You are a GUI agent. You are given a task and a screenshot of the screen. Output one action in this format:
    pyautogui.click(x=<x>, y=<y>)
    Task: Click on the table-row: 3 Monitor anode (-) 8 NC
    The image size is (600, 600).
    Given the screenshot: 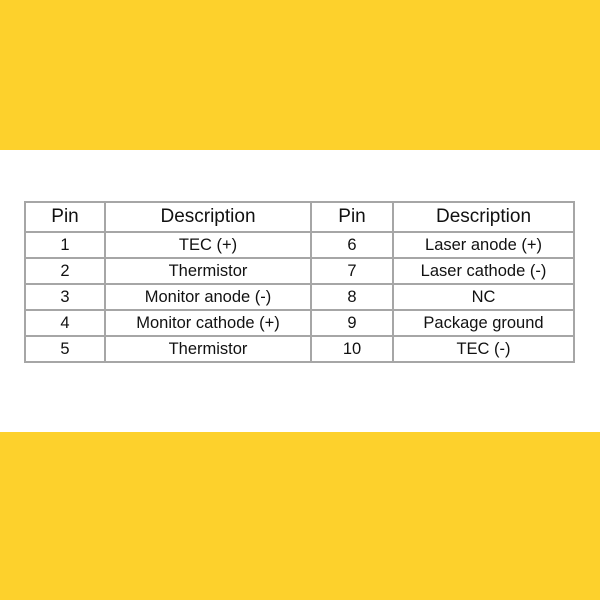 What is the action you would take?
    pyautogui.click(x=299, y=297)
    